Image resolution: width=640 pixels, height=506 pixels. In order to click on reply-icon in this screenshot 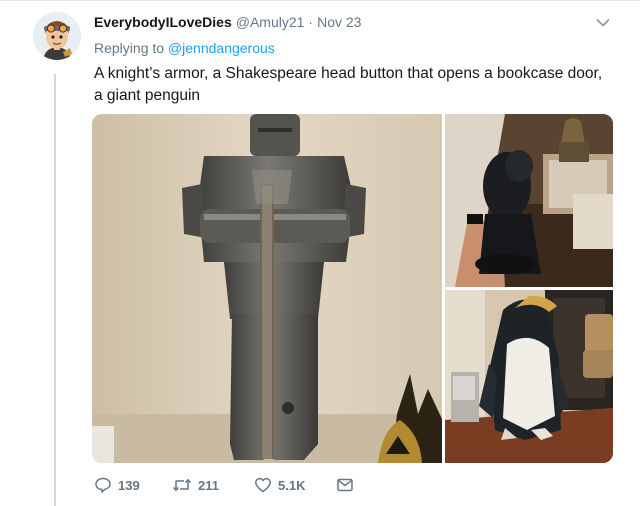, I will do `click(103, 485)`.